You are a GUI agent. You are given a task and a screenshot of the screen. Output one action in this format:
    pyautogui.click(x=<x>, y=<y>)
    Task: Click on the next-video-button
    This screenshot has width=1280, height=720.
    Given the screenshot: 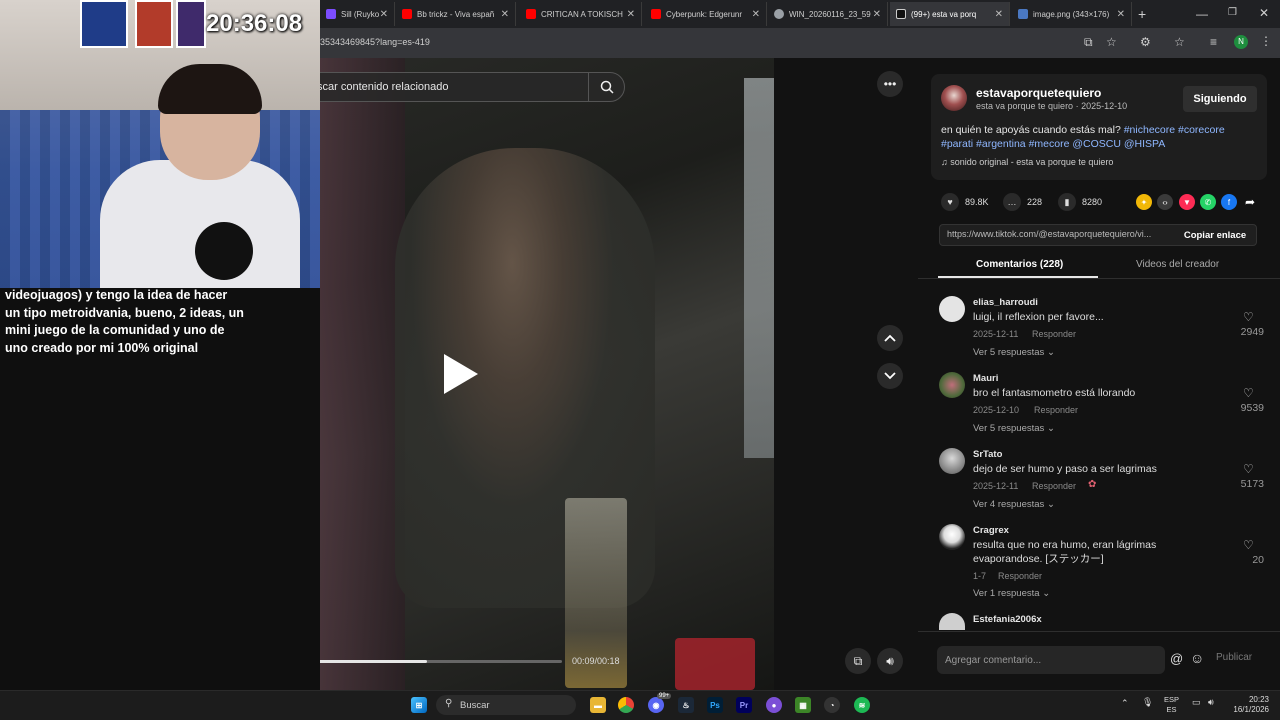 What is the action you would take?
    pyautogui.click(x=890, y=376)
    